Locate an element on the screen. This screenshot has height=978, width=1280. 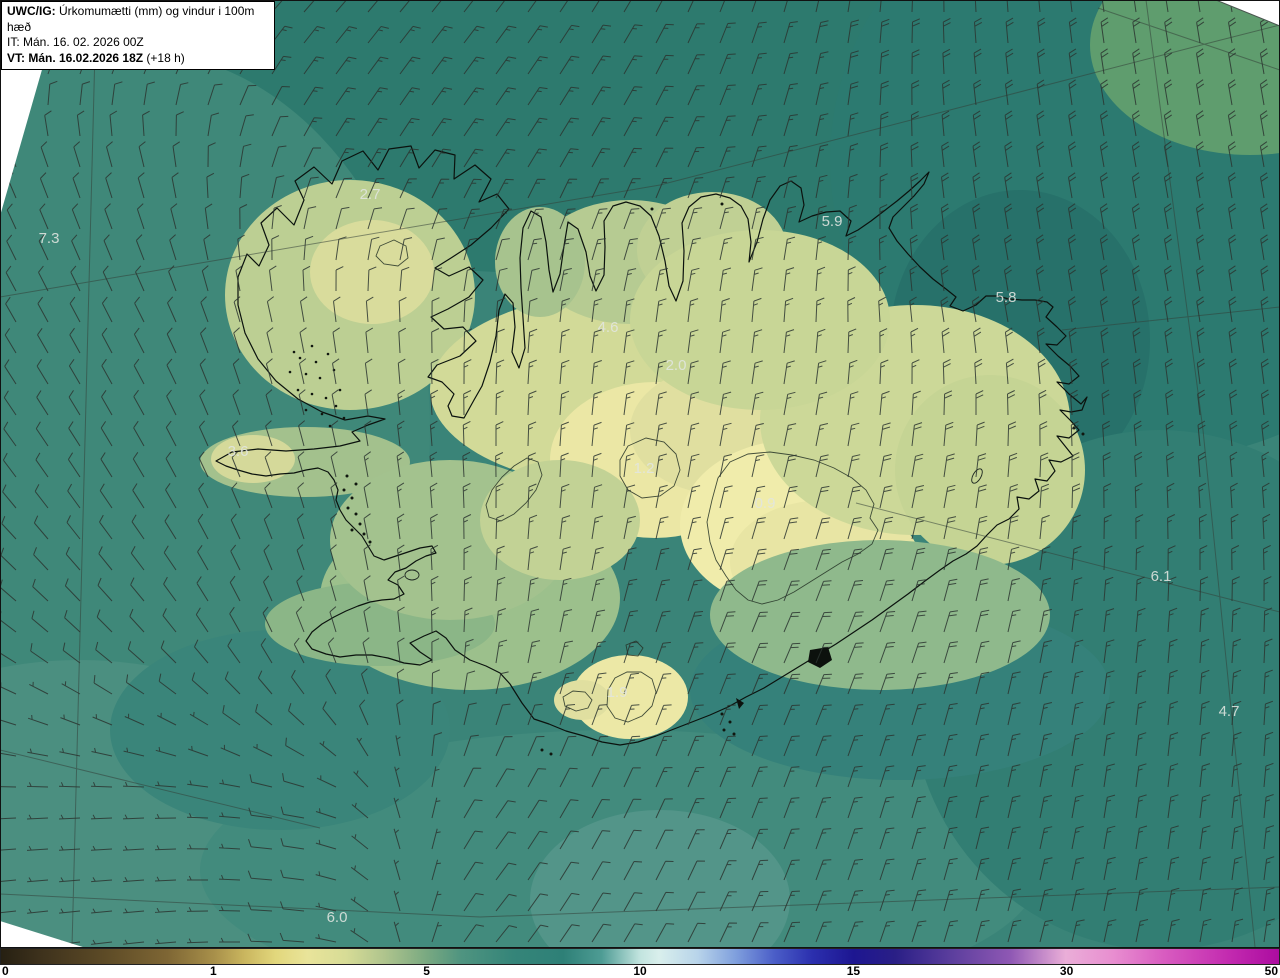
value-label: 6.1 is located at coordinates (1161, 576).